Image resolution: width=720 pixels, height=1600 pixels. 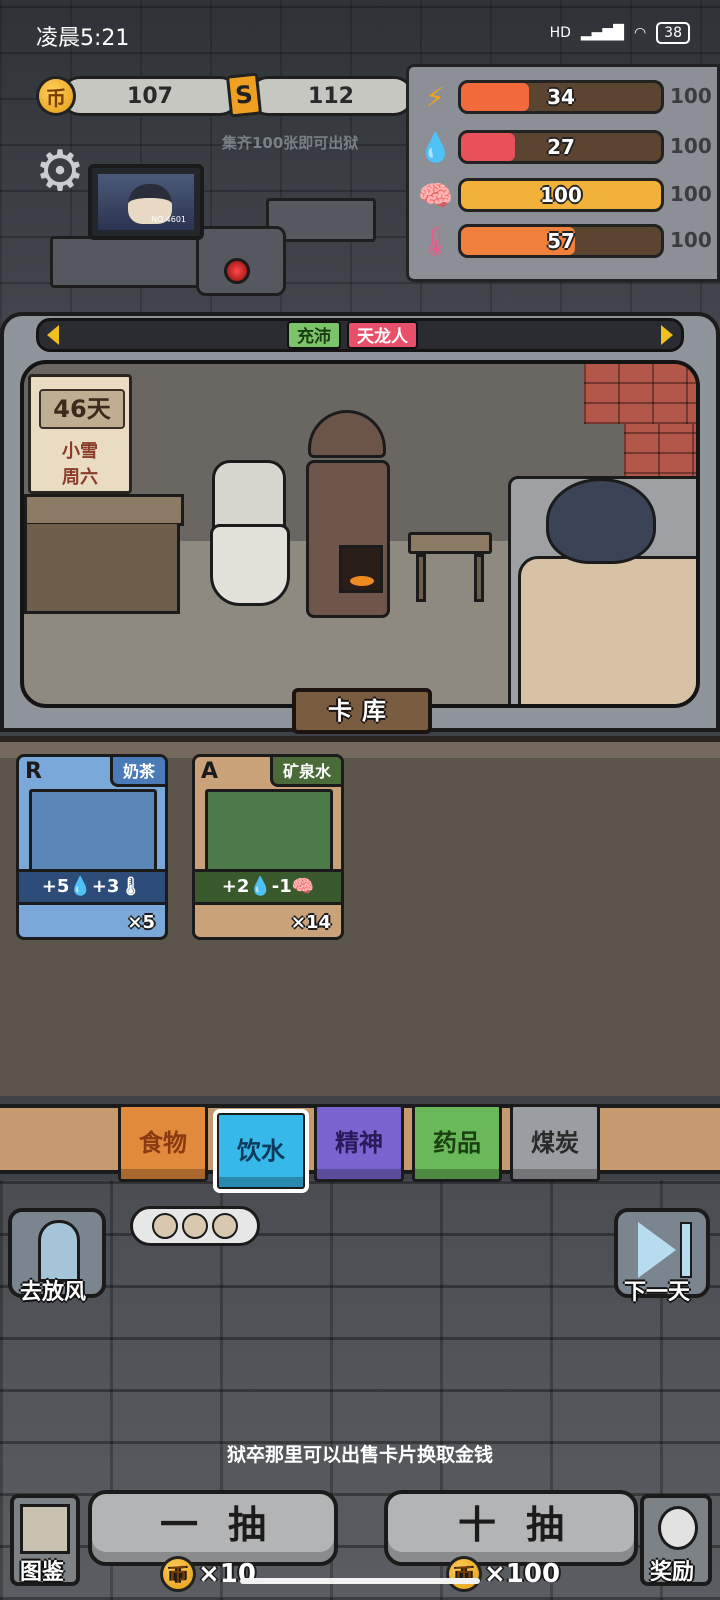 What do you see at coordinates (555, 1143) in the screenshot?
I see `category-tab: 煤炭` at bounding box center [555, 1143].